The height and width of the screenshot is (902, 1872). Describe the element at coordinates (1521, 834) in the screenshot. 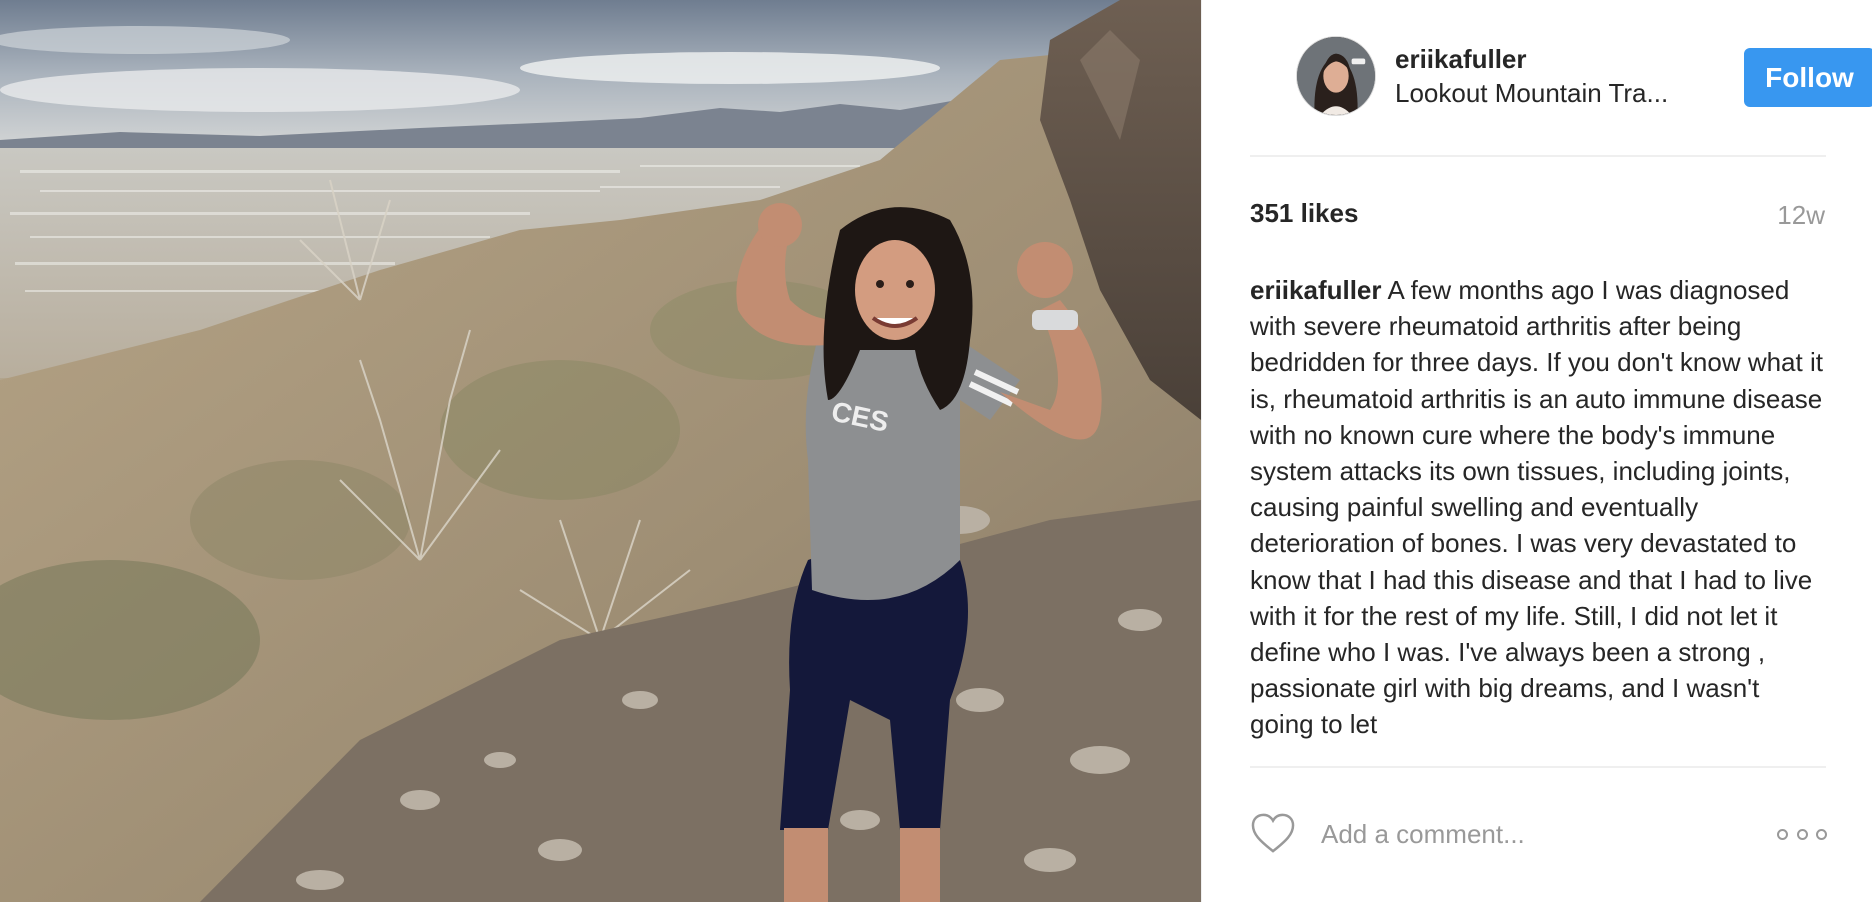

I see `comment-input` at that location.